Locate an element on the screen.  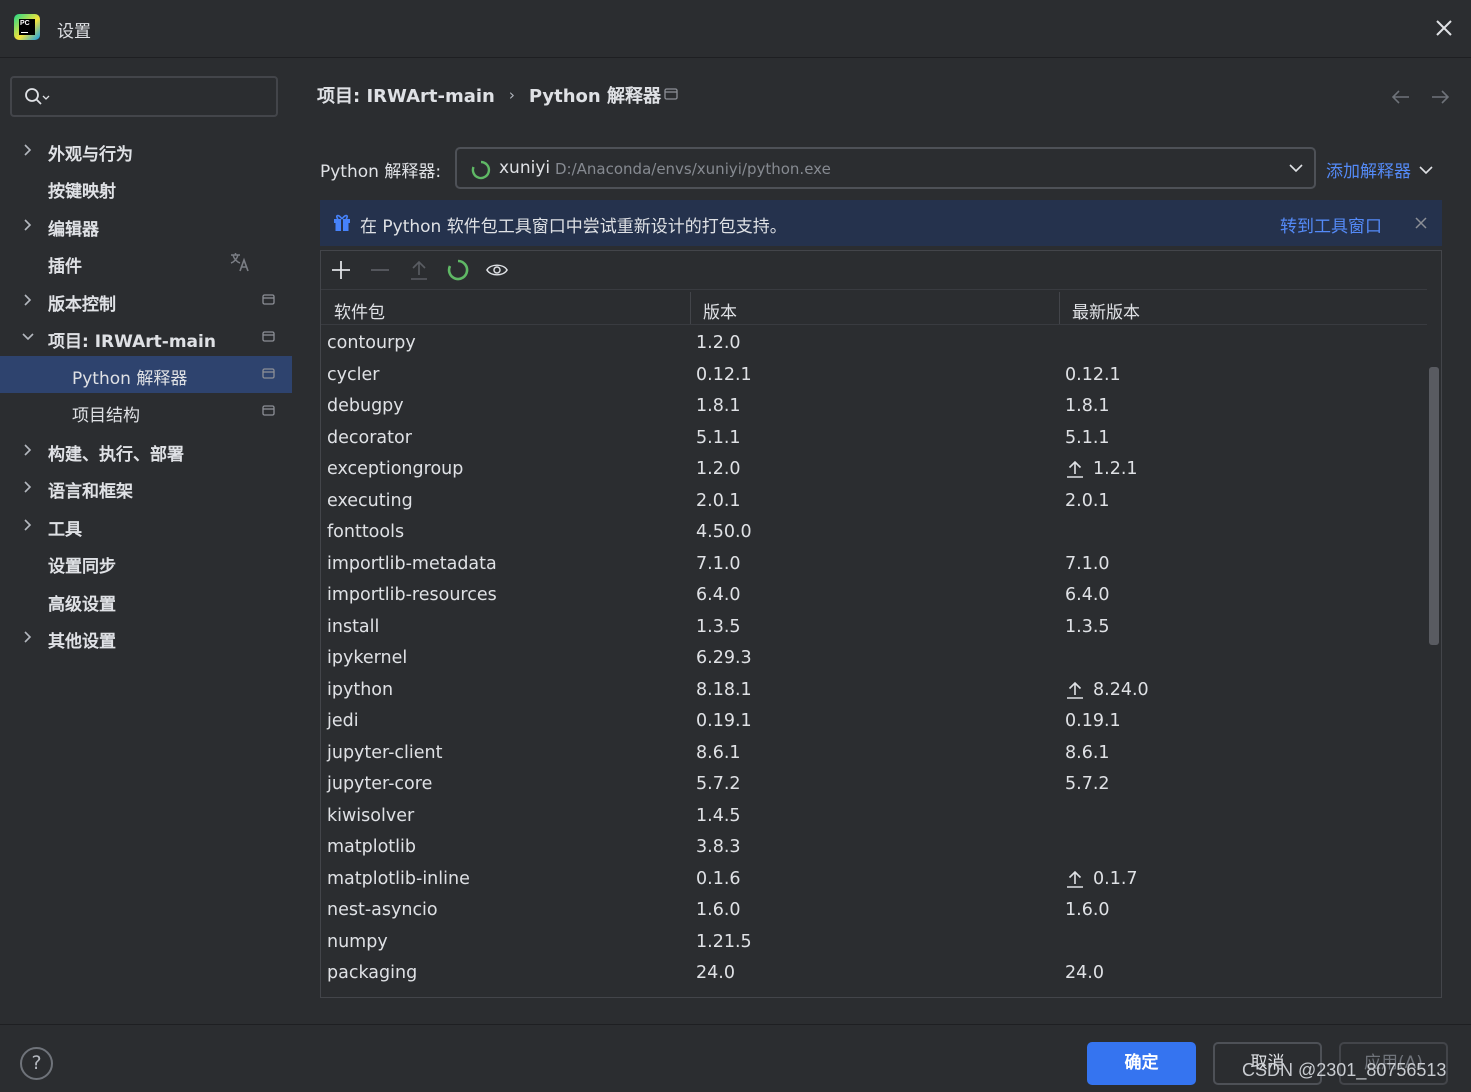
loading-spinner-icon is located at coordinates (481, 170).